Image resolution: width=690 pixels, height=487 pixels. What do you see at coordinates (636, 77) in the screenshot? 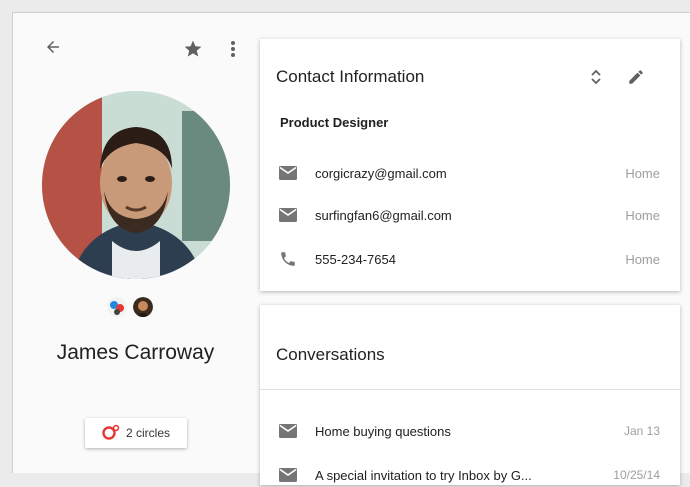
I see `edit-pencil-icon` at bounding box center [636, 77].